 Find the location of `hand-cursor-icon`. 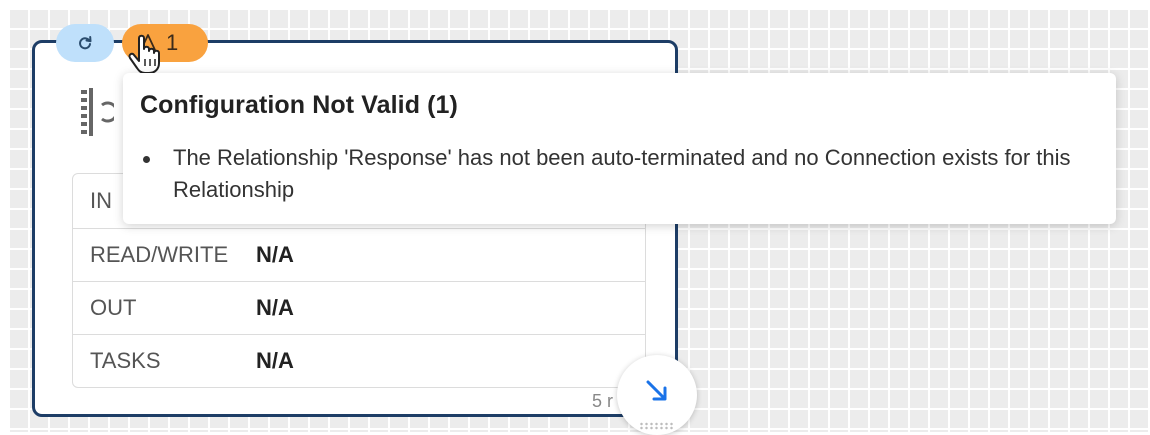

hand-cursor-icon is located at coordinates (144, 54).